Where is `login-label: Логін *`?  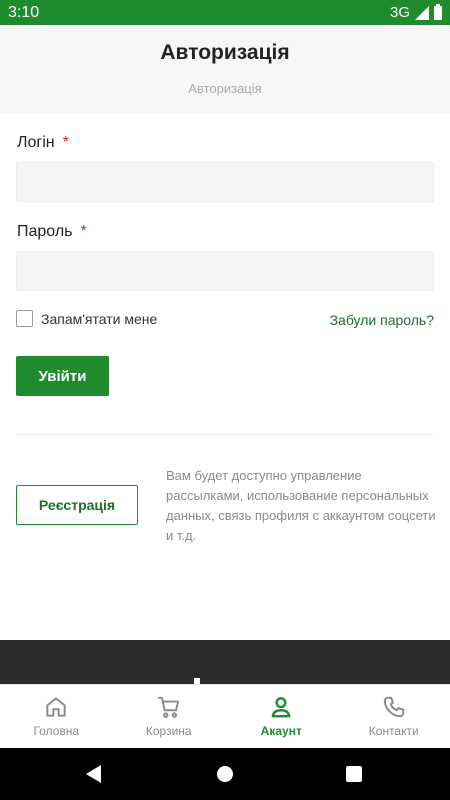 login-label: Логін * is located at coordinates (43, 143).